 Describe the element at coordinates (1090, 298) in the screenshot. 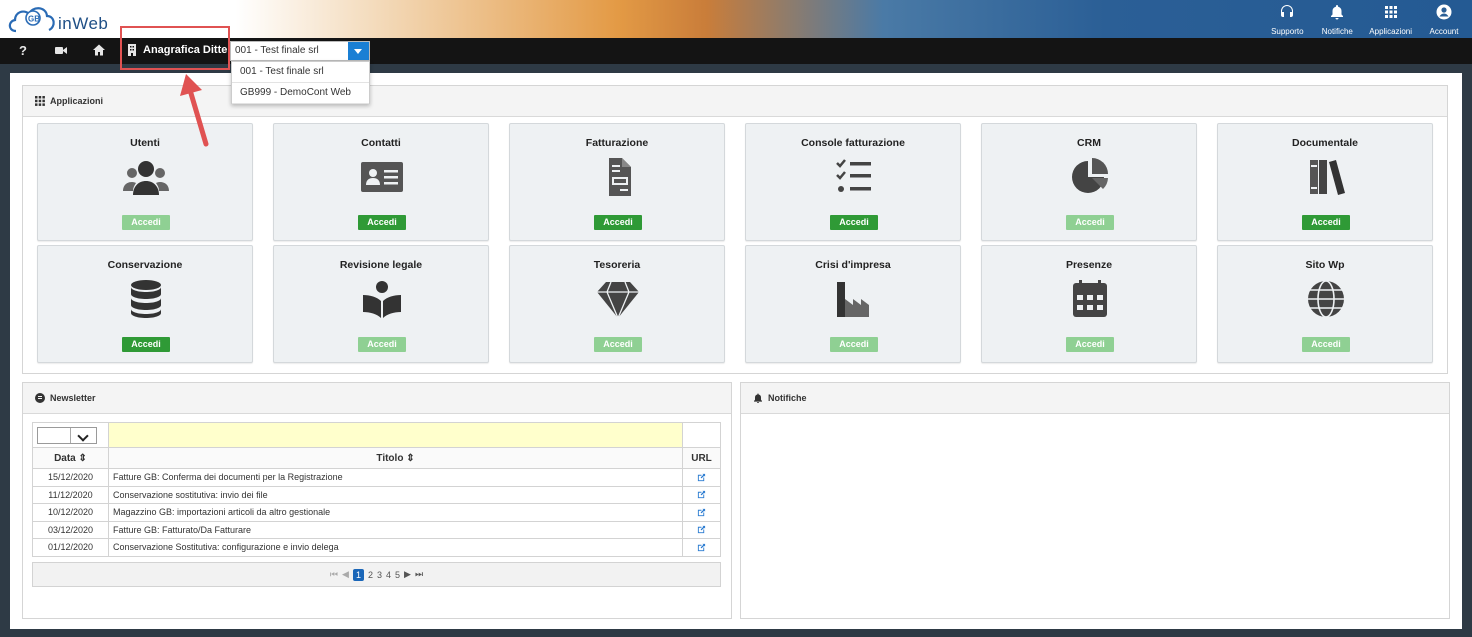

I see `calendar-icon` at that location.